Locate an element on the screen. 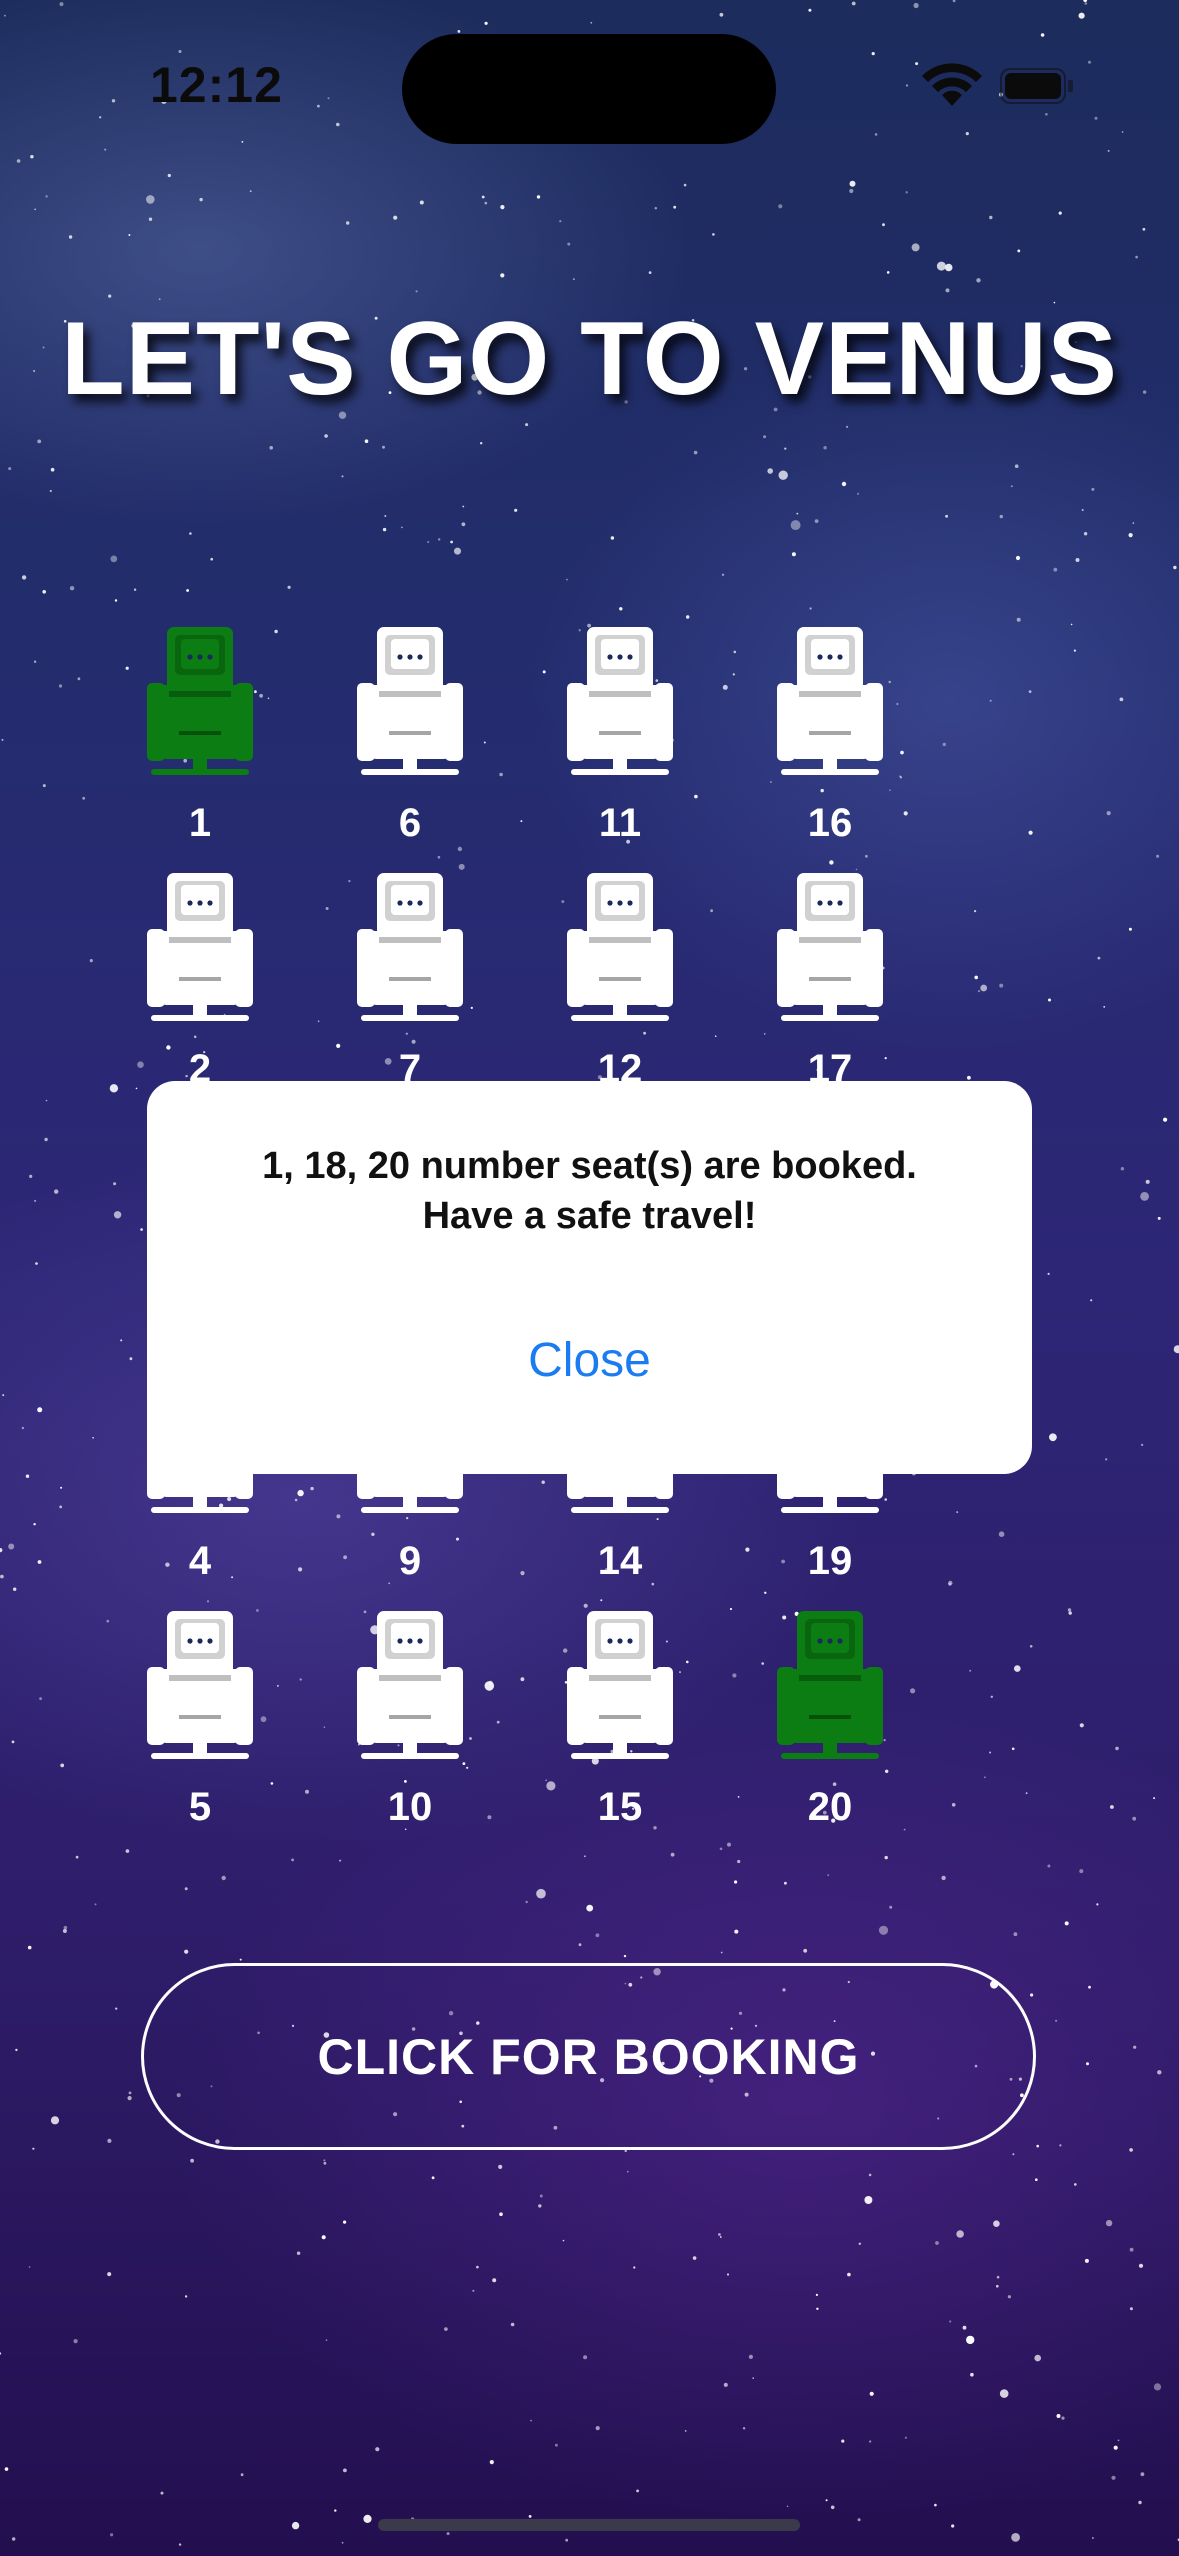  home-indicator is located at coordinates (589, 2525).